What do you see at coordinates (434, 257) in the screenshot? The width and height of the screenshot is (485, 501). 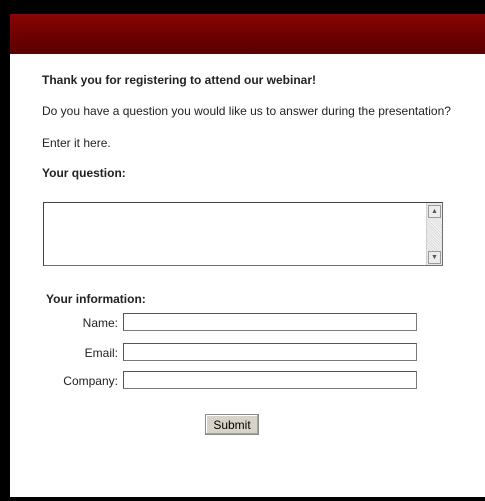 I see `scroll-down-icon: ▼` at bounding box center [434, 257].